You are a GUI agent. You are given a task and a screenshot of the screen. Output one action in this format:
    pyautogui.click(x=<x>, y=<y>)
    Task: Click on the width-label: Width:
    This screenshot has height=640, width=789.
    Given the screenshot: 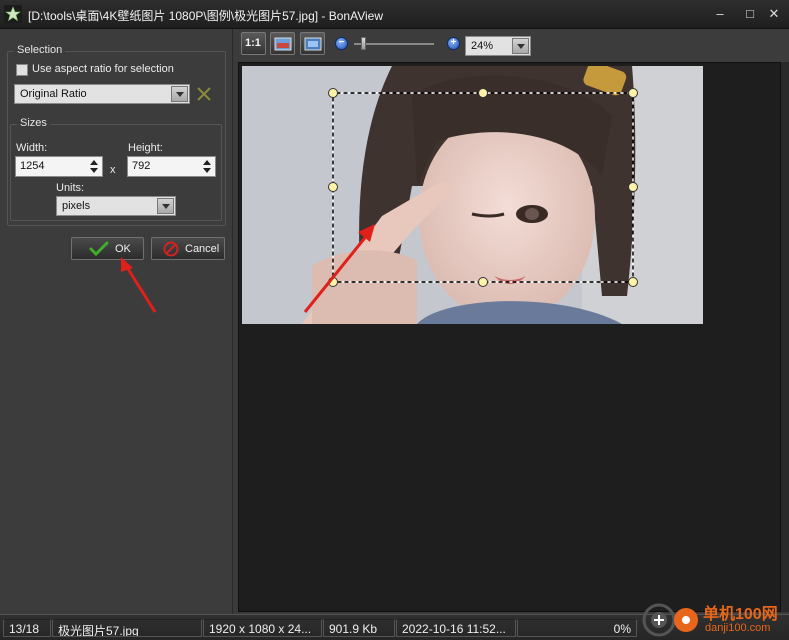 What is the action you would take?
    pyautogui.click(x=32, y=148)
    